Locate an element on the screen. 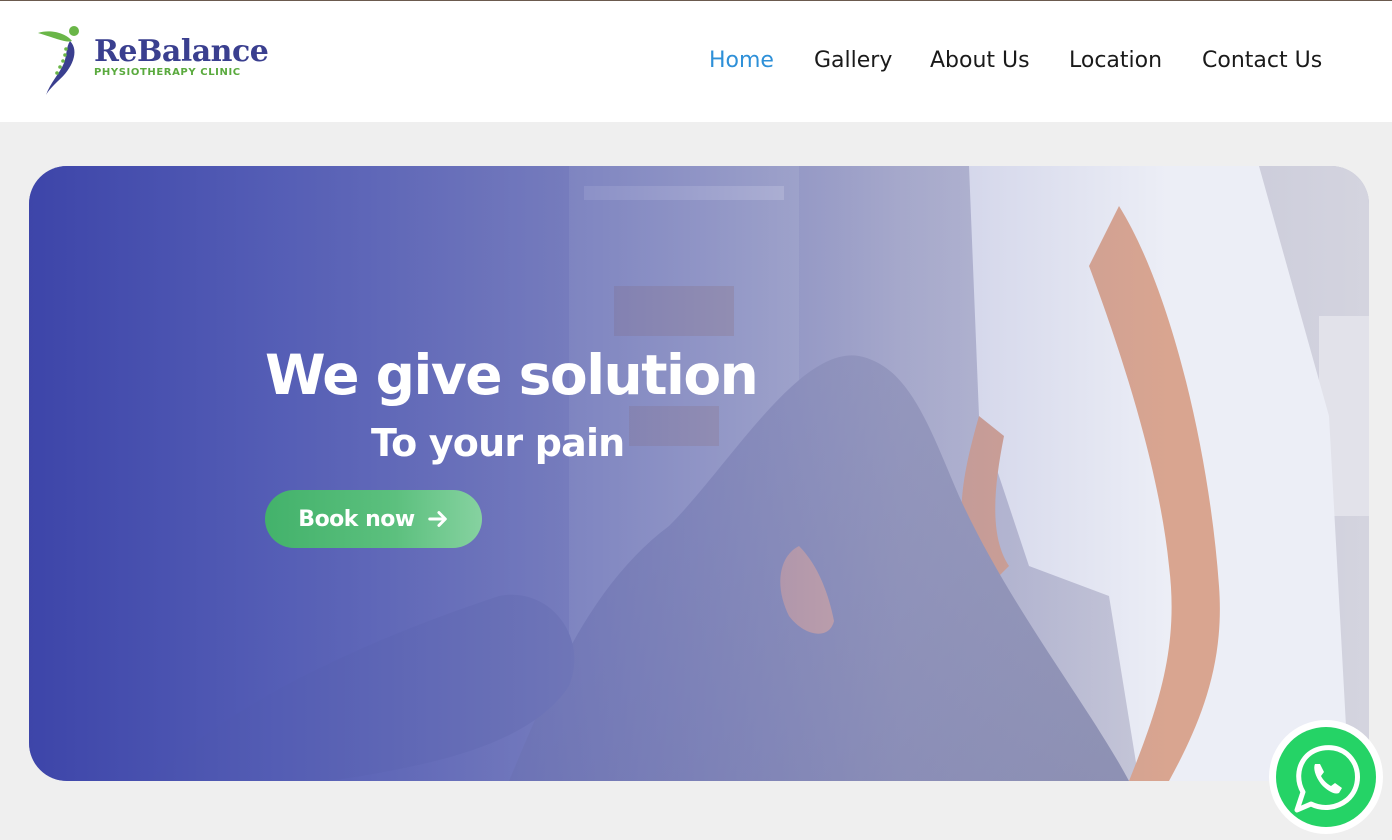 The image size is (1392, 840). whatsapp-icon is located at coordinates (1326, 777).